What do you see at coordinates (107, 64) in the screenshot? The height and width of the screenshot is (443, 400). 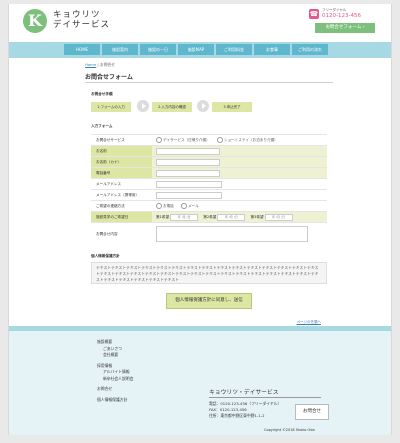 I see `breadcrumb-current: お問合せ` at bounding box center [107, 64].